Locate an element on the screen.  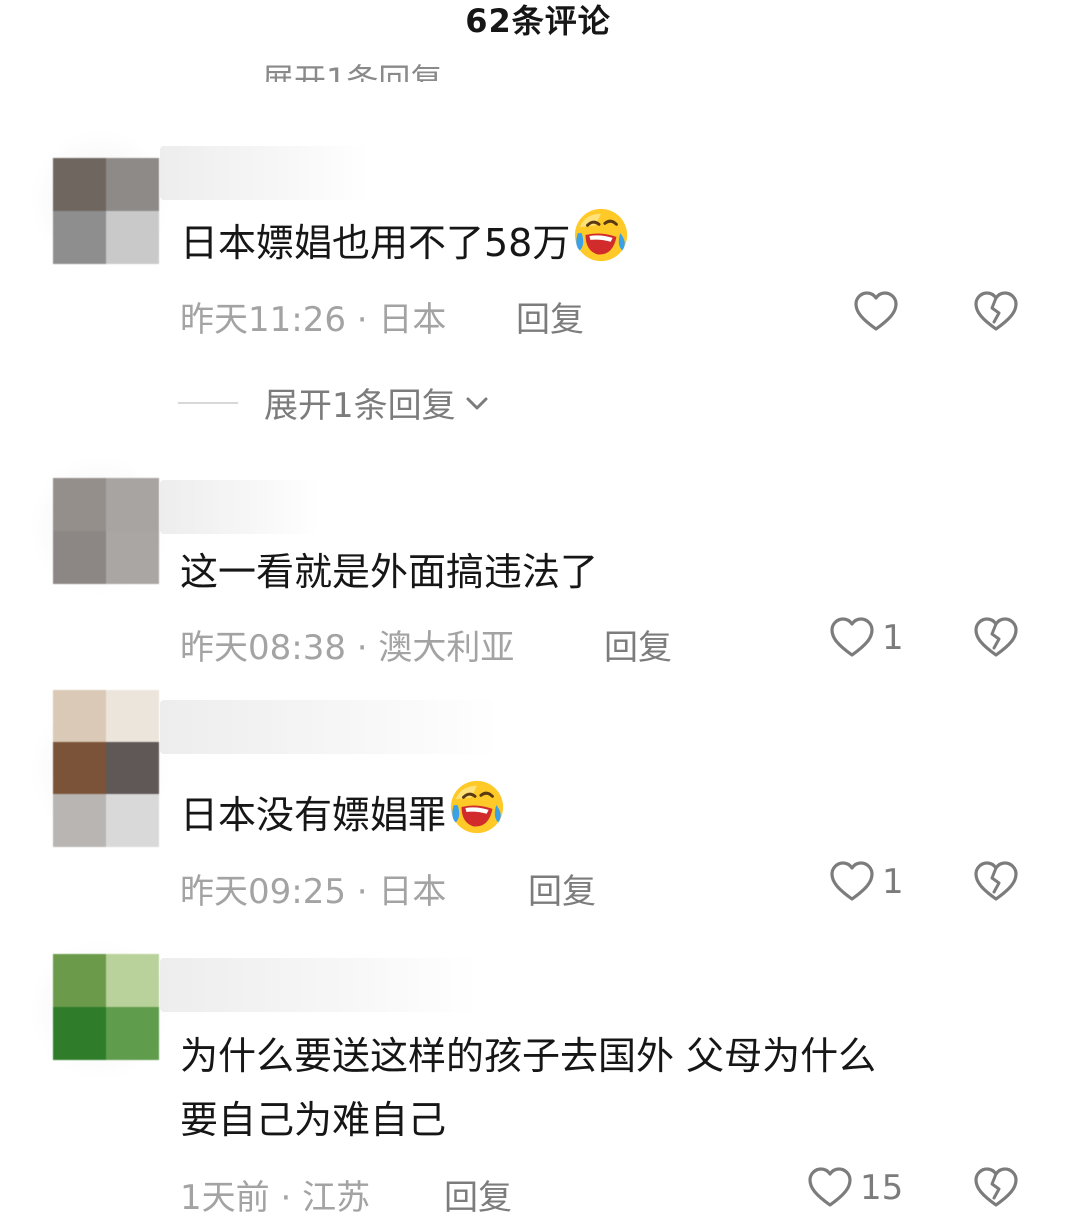
comments-count-title: 62条评论 is located at coordinates (538, 21).